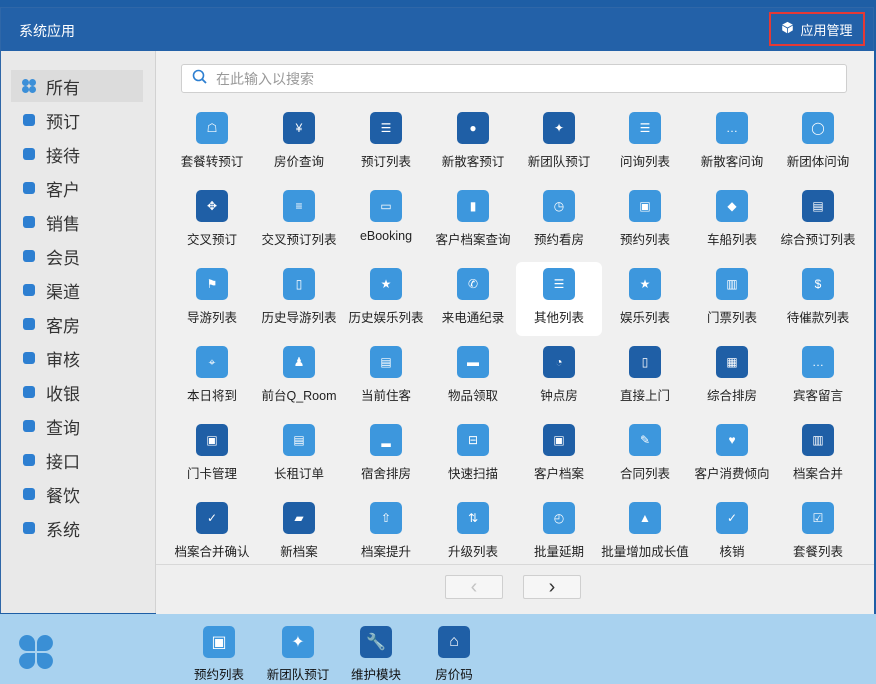 The height and width of the screenshot is (684, 876). I want to click on app-tile: ✓ 核销, so click(732, 533).